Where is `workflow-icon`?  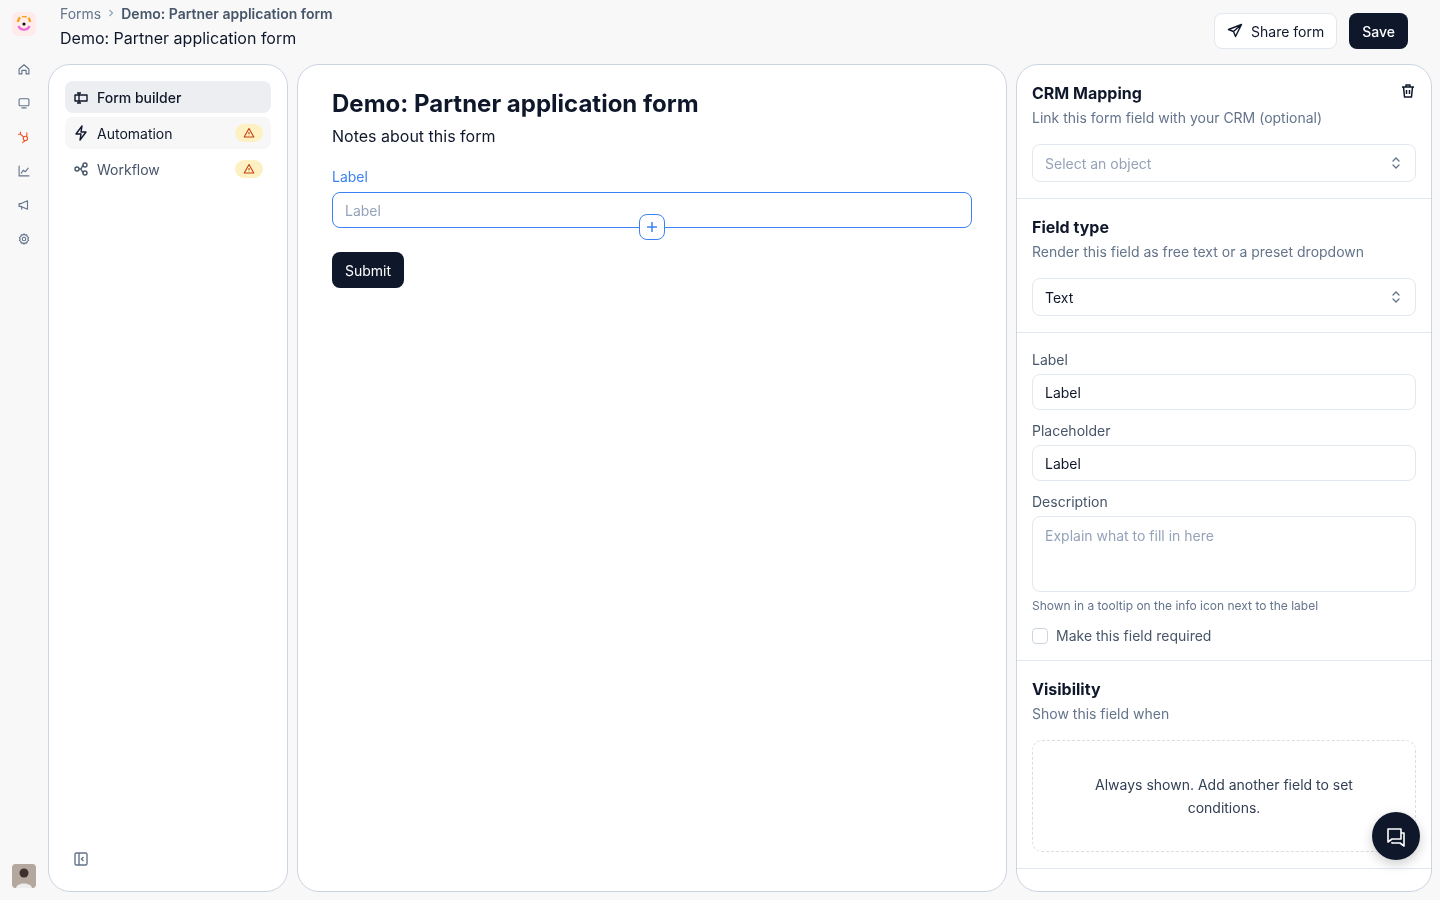
workflow-icon is located at coordinates (81, 169).